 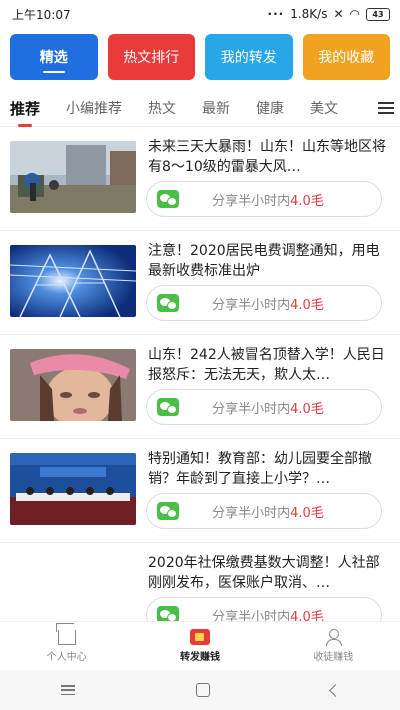 I want to click on quick-button-label: 我的收藏, so click(x=346, y=58).